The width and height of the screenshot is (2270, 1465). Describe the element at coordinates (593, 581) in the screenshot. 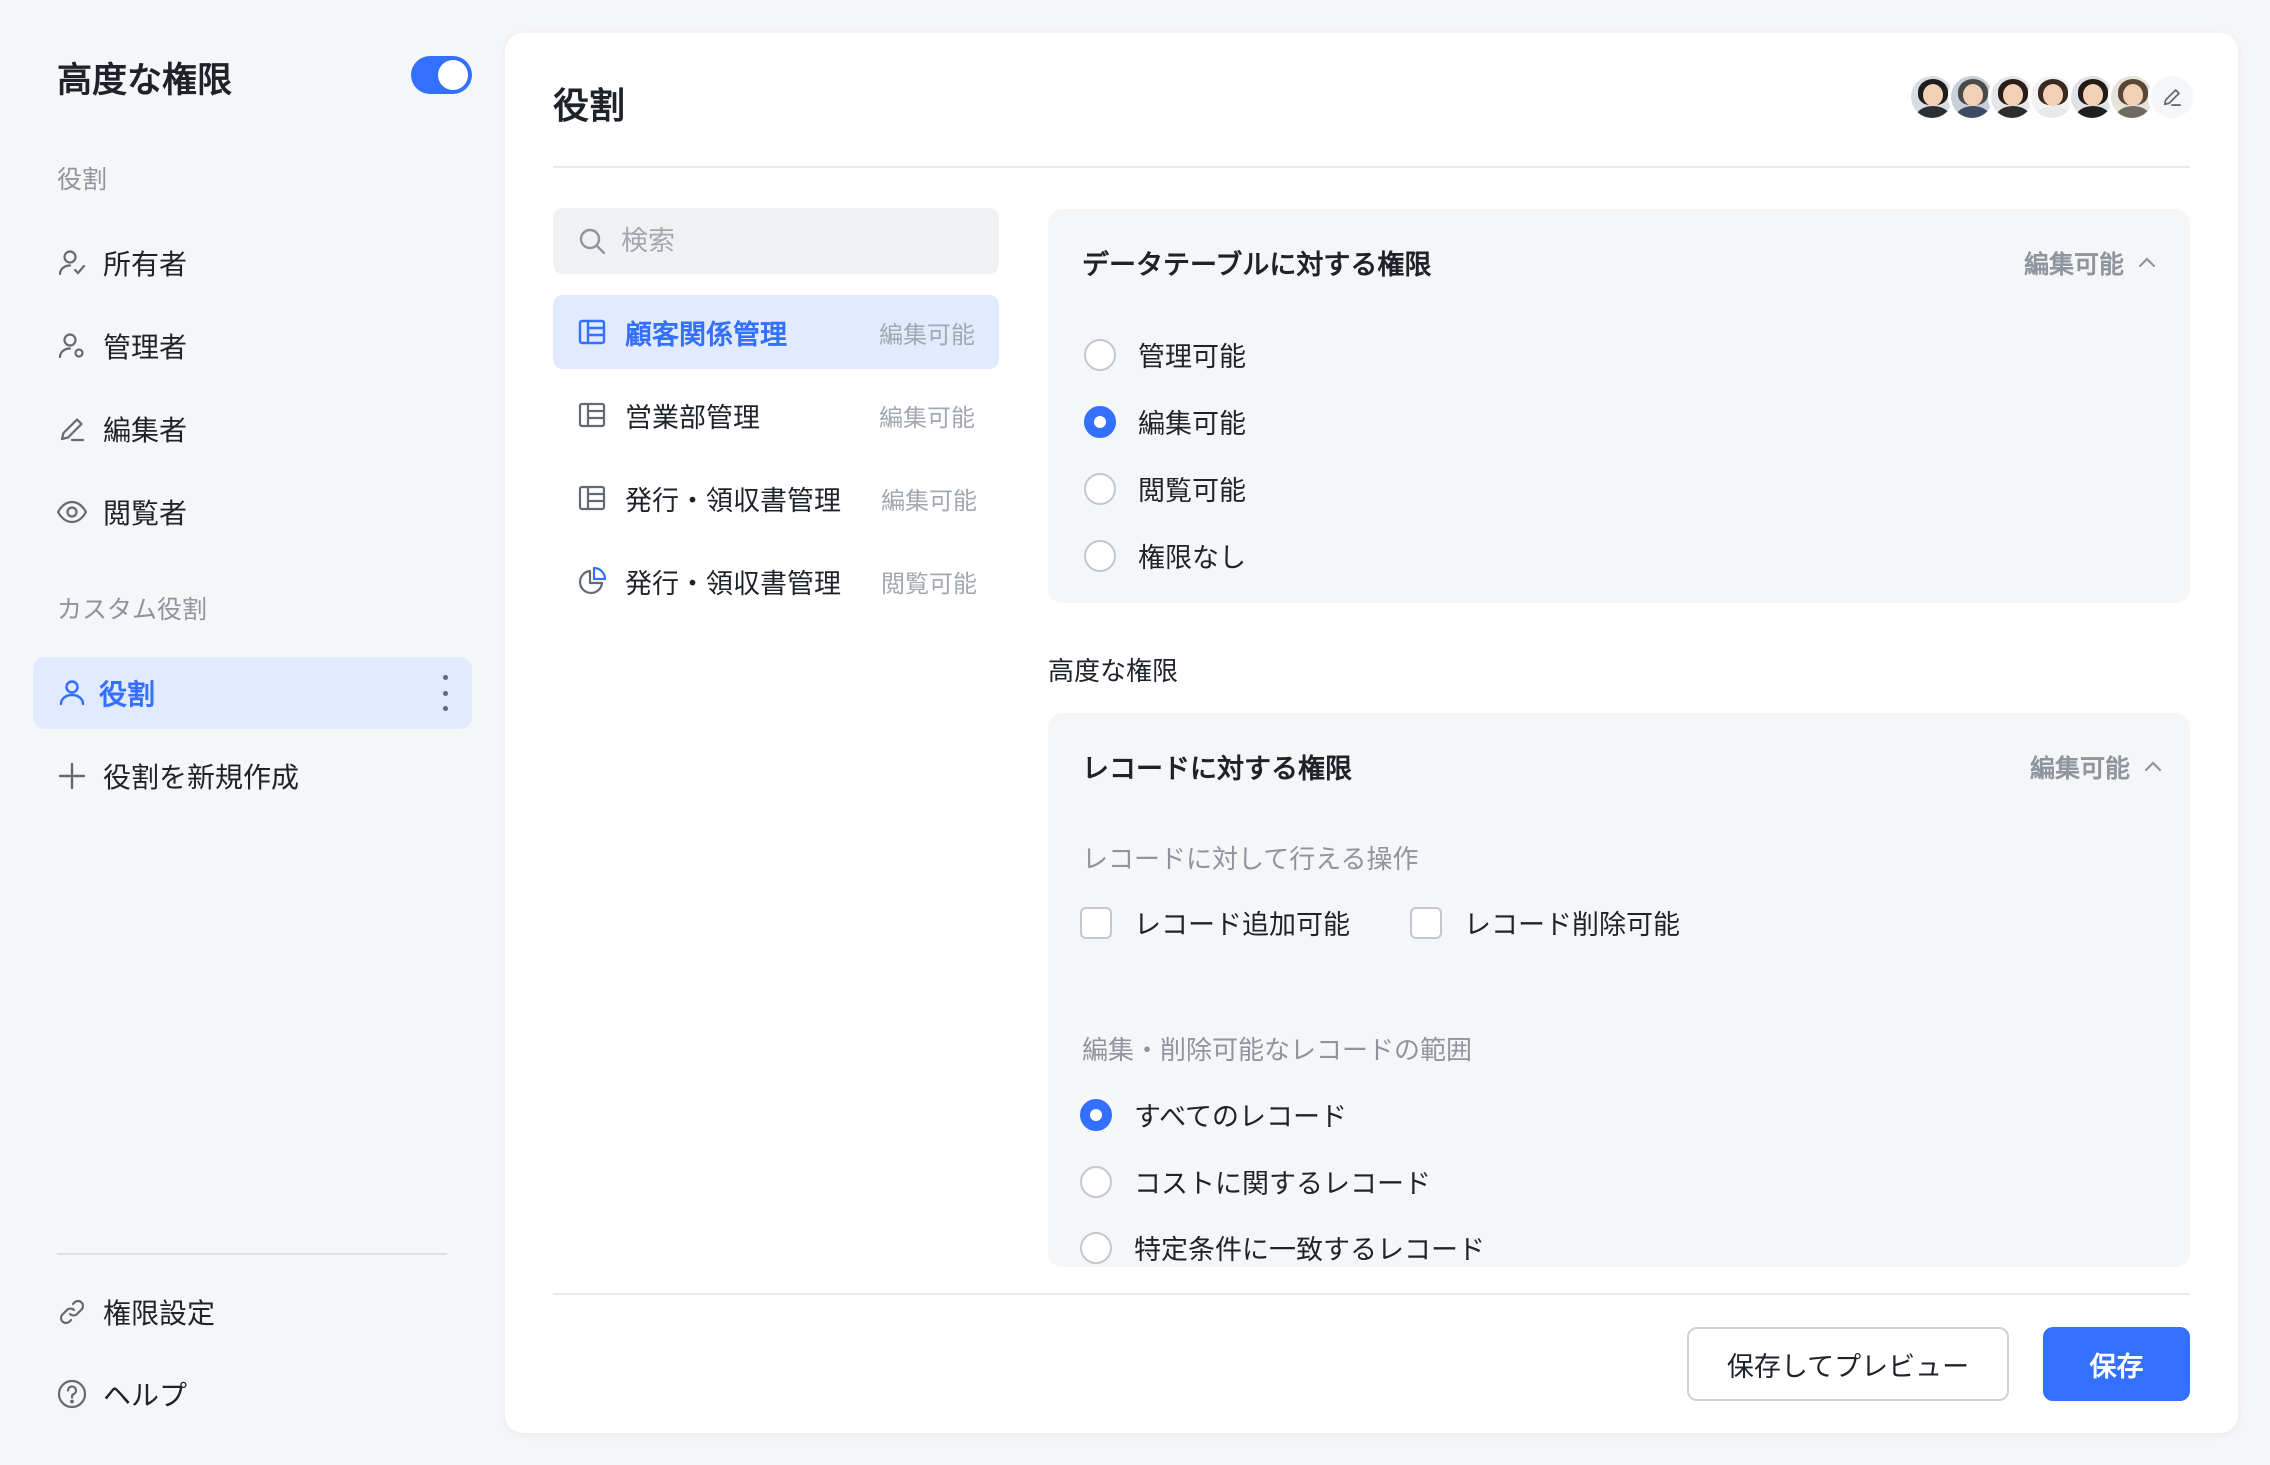

I see `dashboard-icon` at that location.